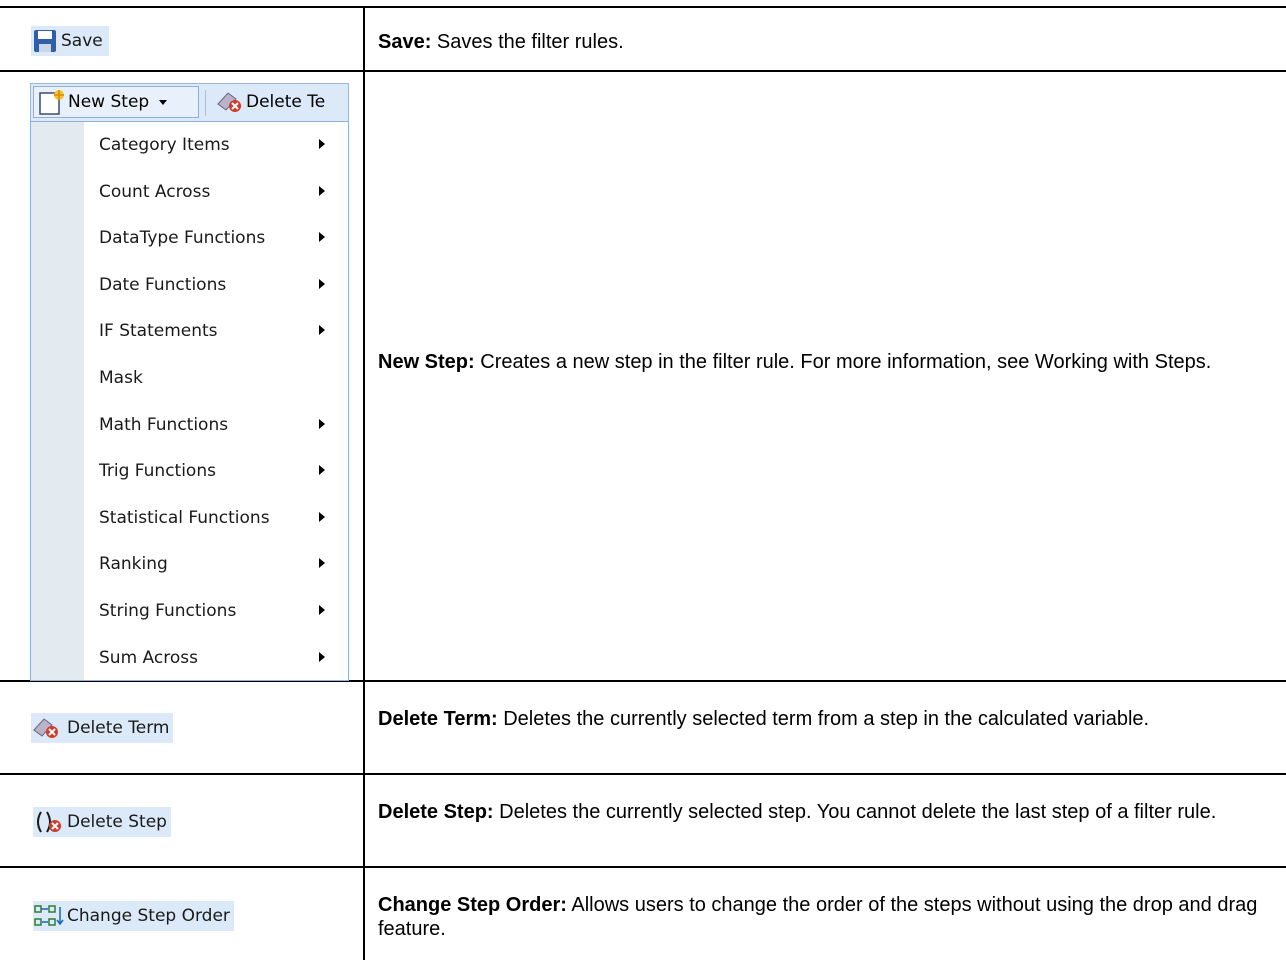  I want to click on menu-item: String Functions, so click(219, 611).